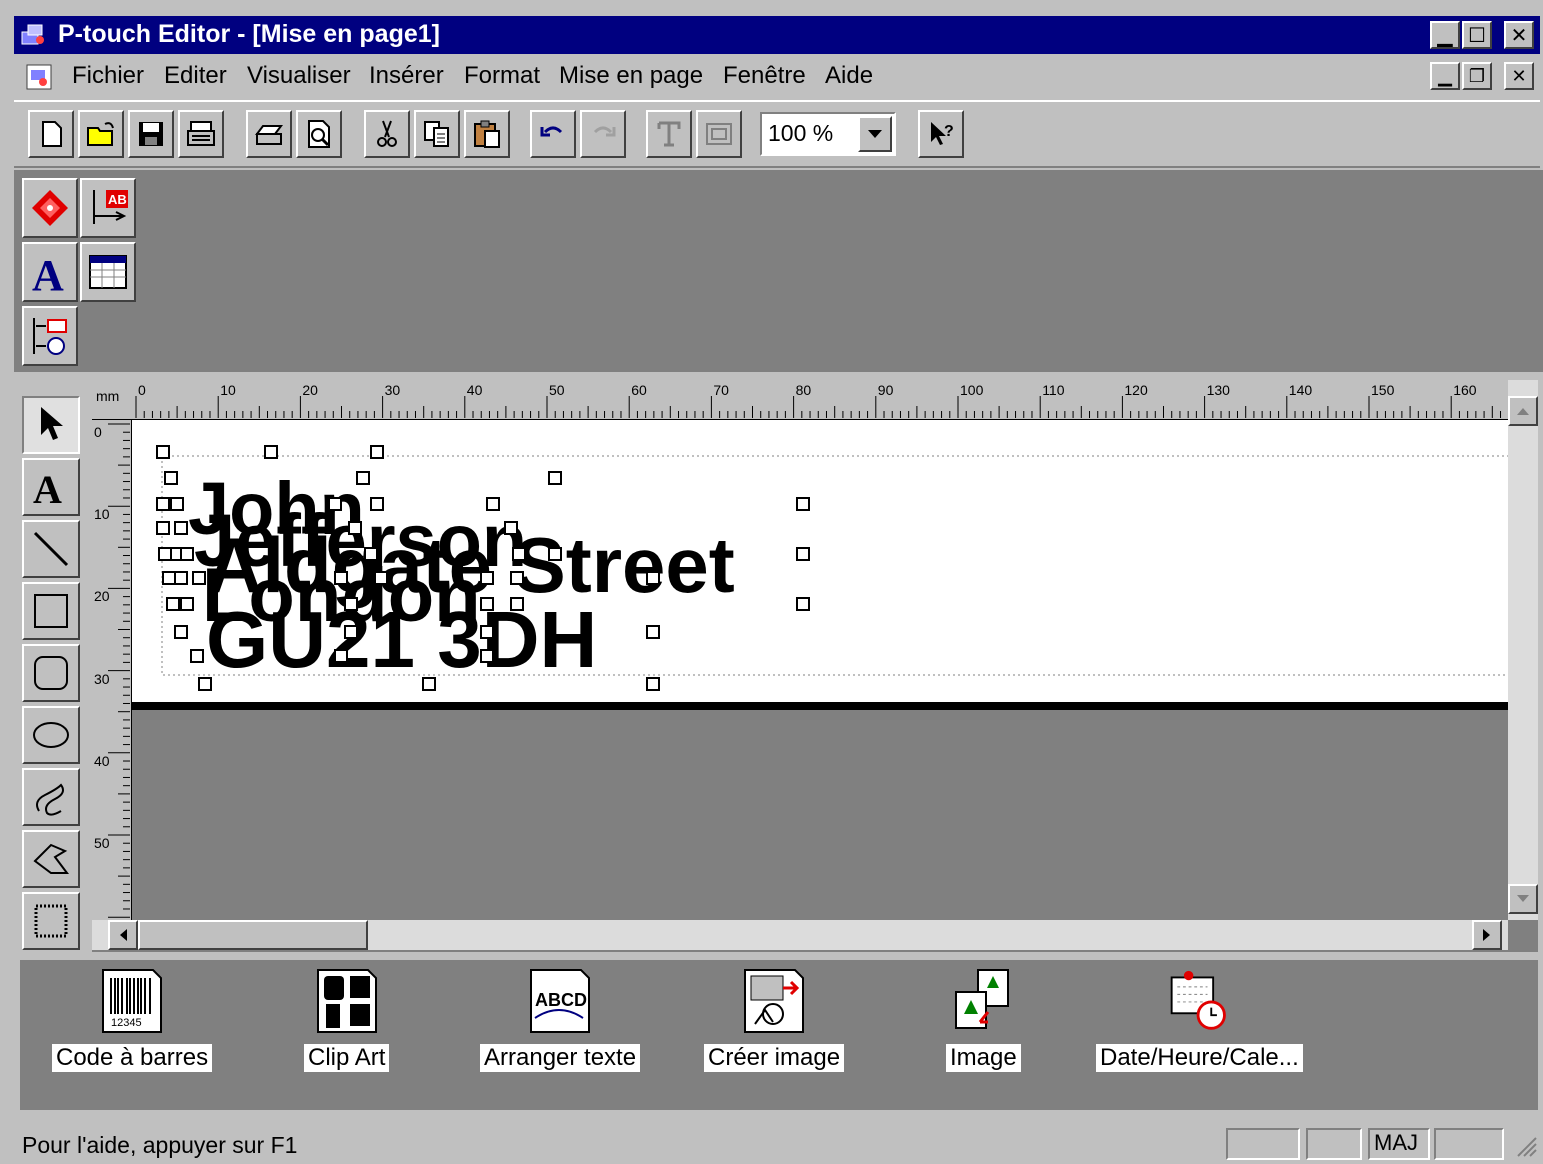 The width and height of the screenshot is (1543, 1164). Describe the element at coordinates (51, 859) in the screenshot. I see `polygon-tool` at that location.